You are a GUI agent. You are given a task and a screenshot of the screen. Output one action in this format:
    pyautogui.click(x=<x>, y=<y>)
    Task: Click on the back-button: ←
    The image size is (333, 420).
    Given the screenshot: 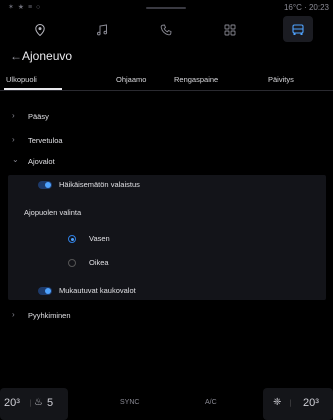 What is the action you would take?
    pyautogui.click(x=16, y=56)
    